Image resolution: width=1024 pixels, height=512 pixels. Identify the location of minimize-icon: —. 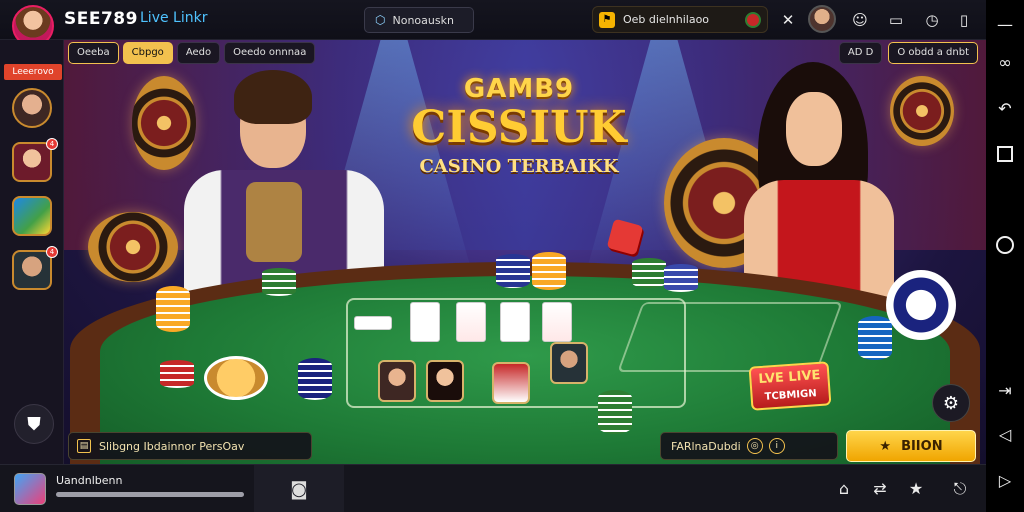
(1005, 25).